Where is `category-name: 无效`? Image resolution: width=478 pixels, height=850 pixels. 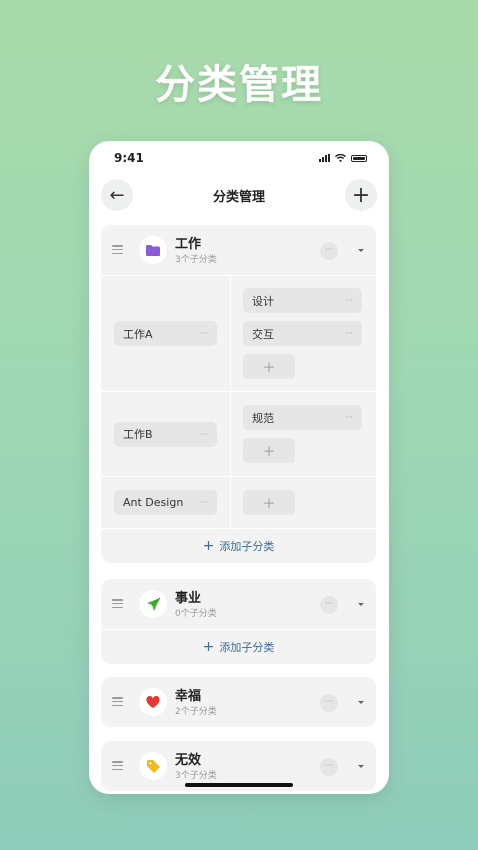
category-name: 无效 is located at coordinates (188, 760).